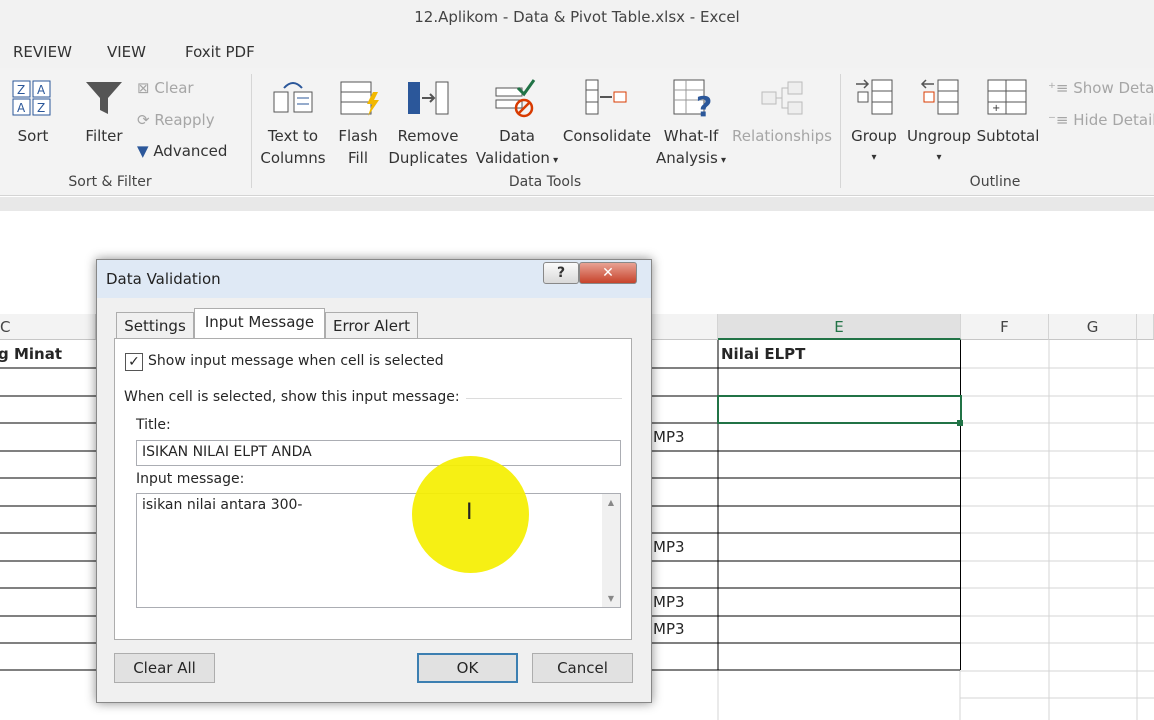 This screenshot has width=1154, height=720. What do you see at coordinates (176, 120) in the screenshot?
I see `reapply-button: ⟳ Reapply` at bounding box center [176, 120].